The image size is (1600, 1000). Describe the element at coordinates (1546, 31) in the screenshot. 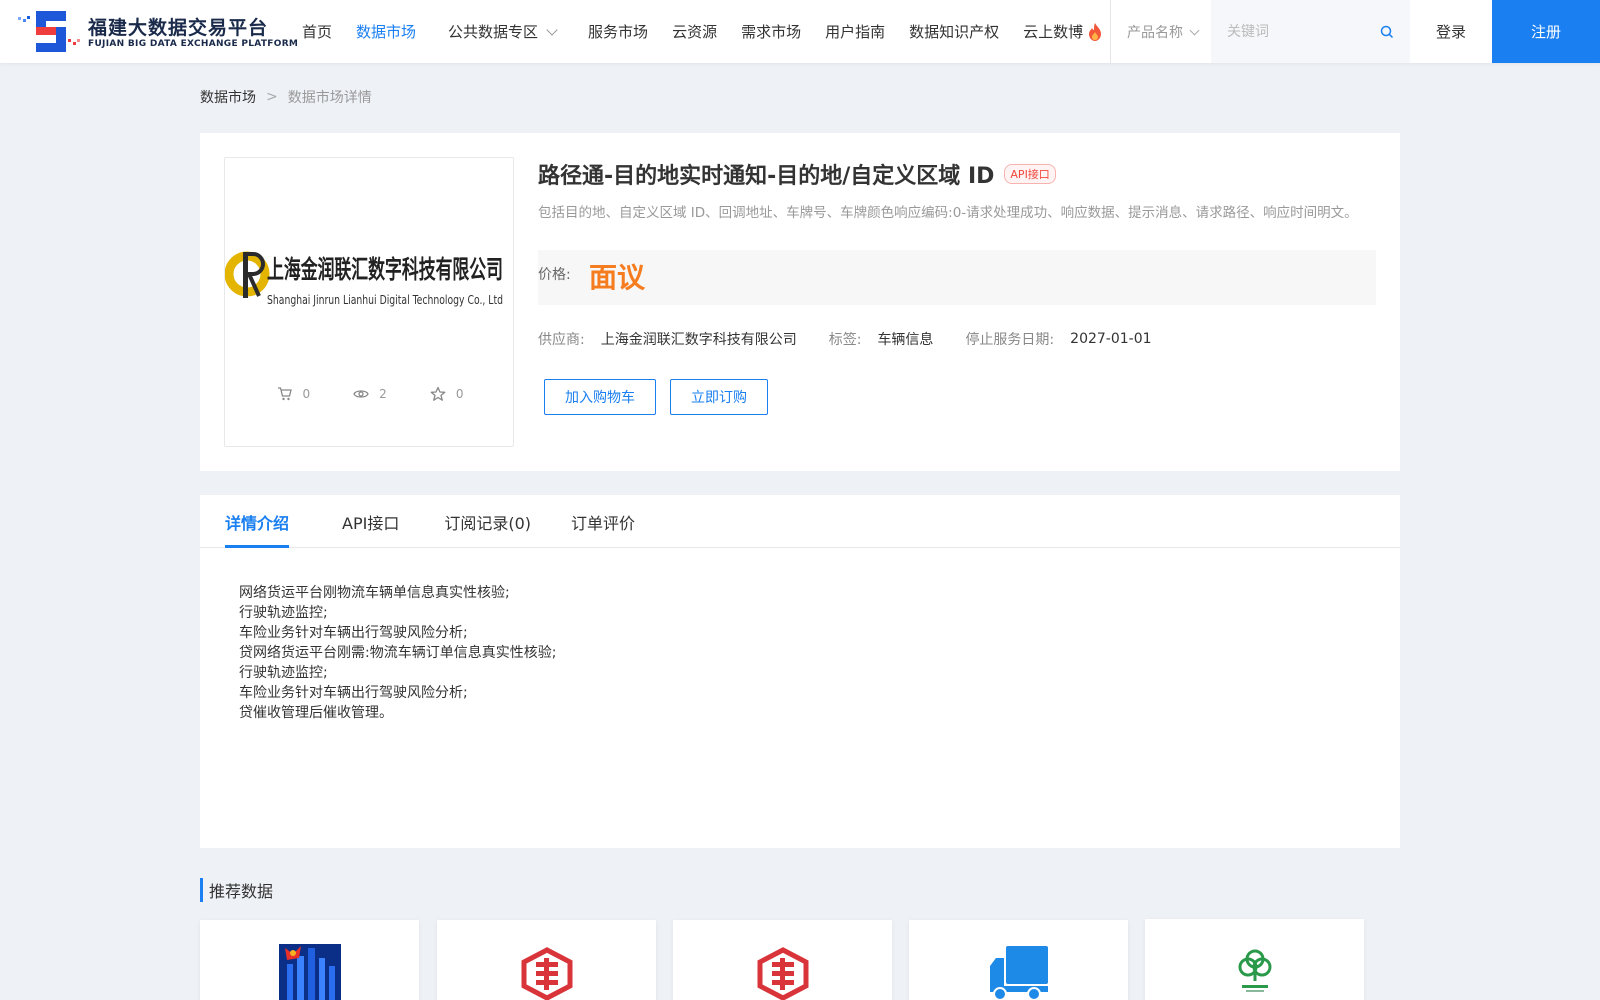

I see `register-button: 注册` at that location.